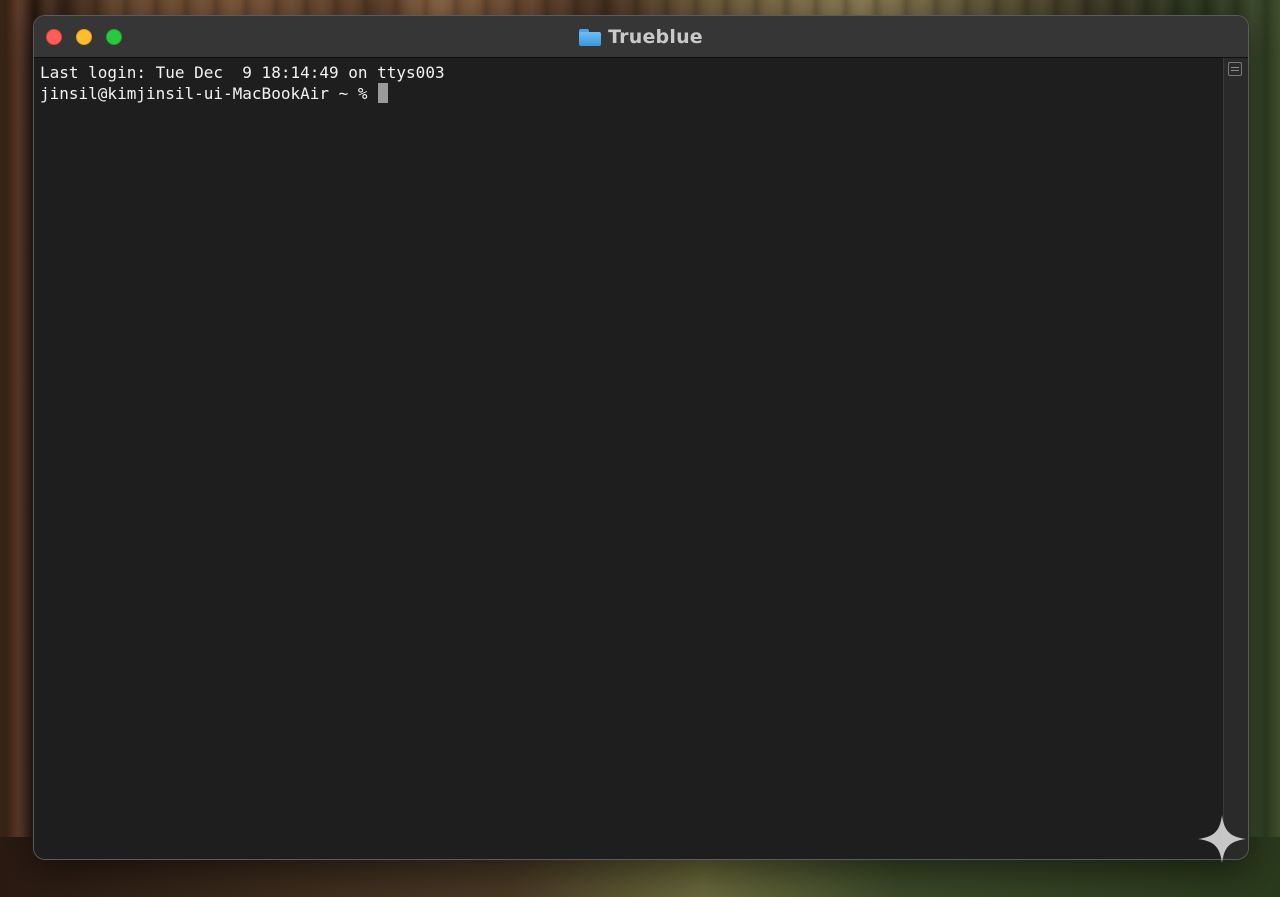 The image size is (1280, 897). I want to click on scrollbar, so click(1235, 458).